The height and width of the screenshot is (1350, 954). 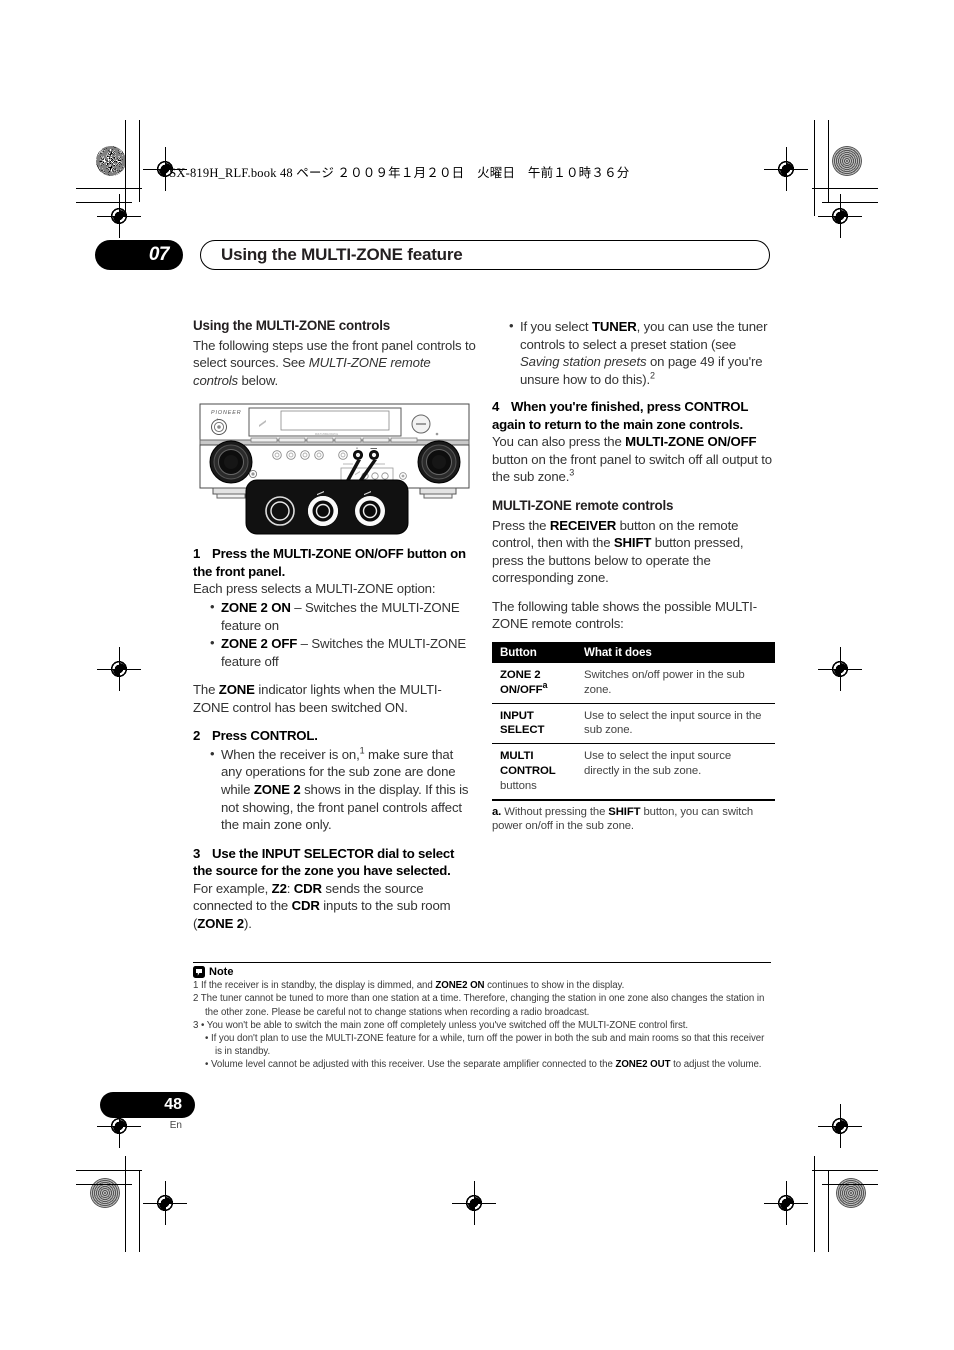 What do you see at coordinates (828, 161) in the screenshot?
I see `crop-line-tr-v2` at bounding box center [828, 161].